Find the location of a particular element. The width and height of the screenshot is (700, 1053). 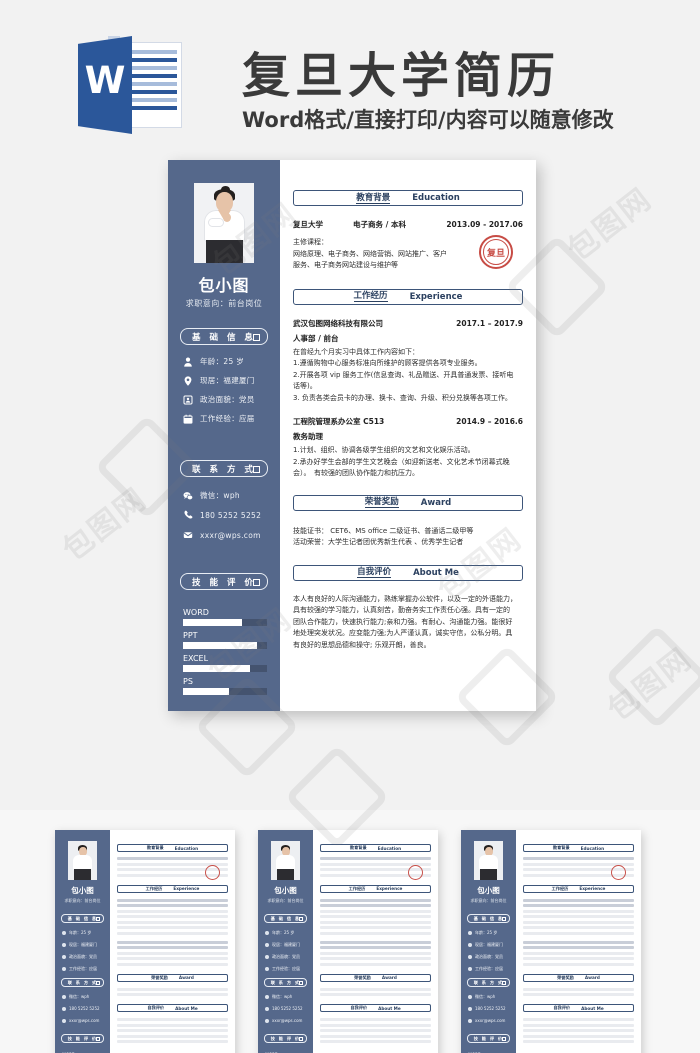

person-icon is located at coordinates (267, 933).